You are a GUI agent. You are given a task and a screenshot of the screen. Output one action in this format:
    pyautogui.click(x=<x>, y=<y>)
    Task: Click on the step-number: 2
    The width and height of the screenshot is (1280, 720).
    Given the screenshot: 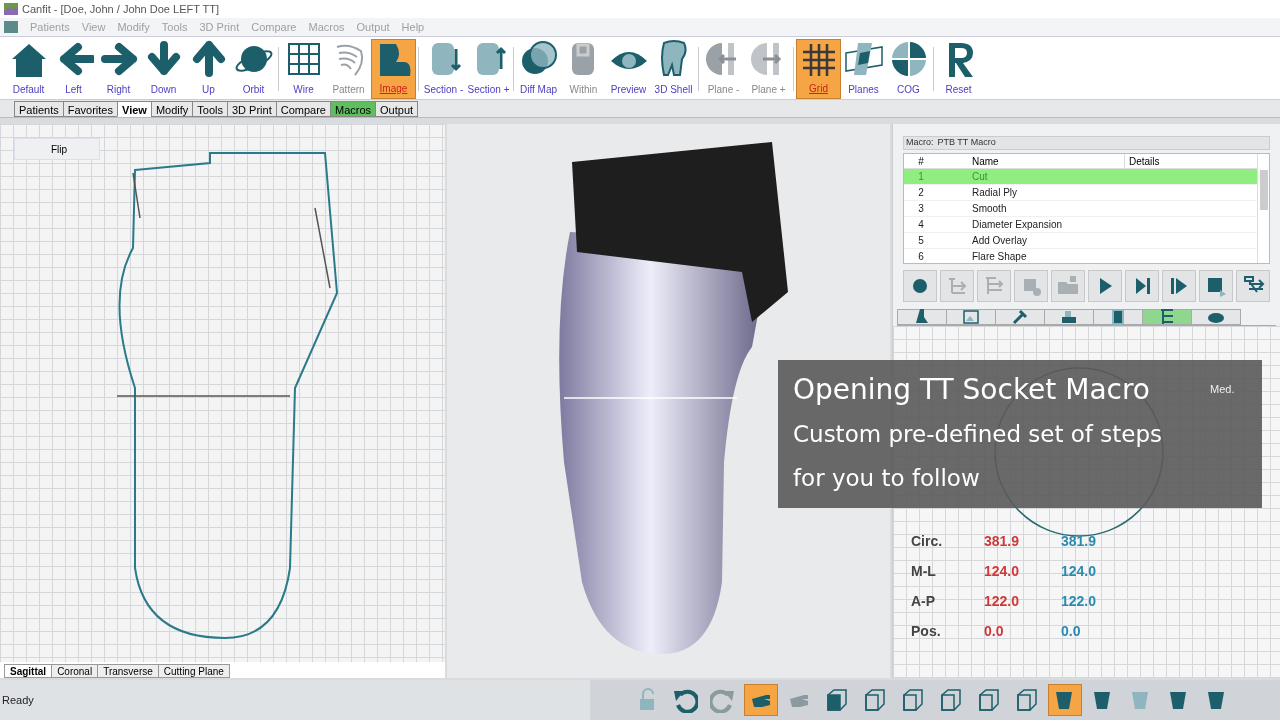 What is the action you would take?
    pyautogui.click(x=921, y=193)
    